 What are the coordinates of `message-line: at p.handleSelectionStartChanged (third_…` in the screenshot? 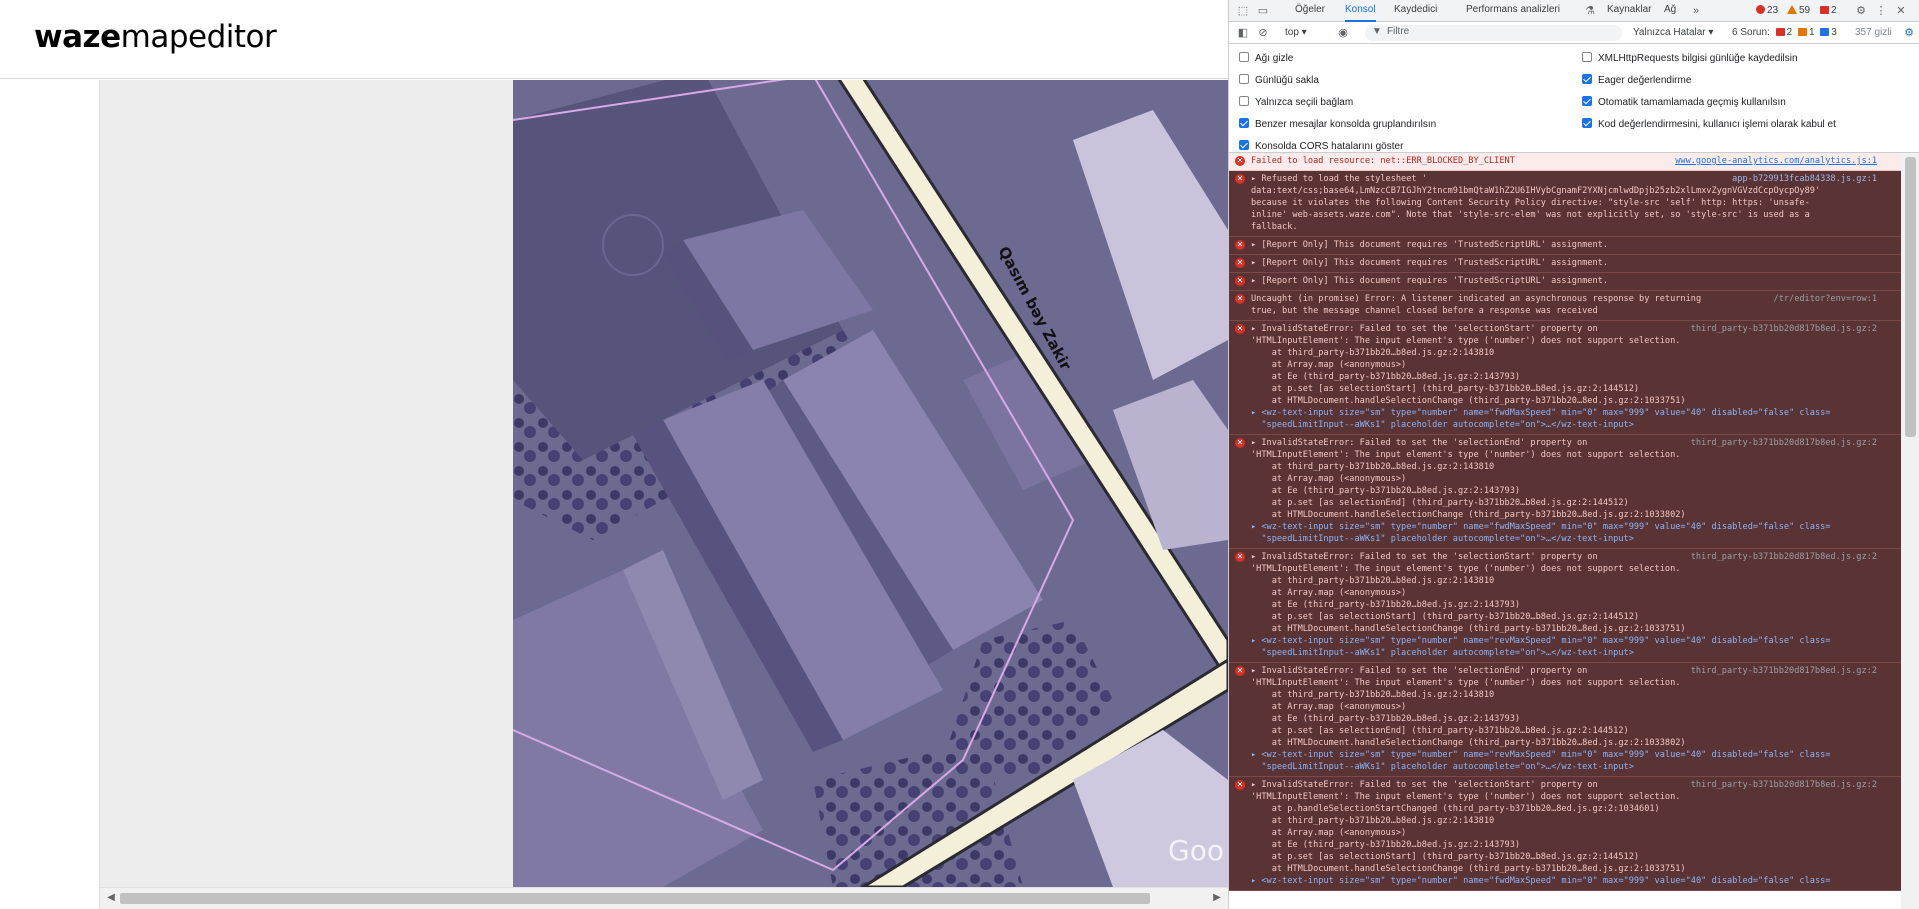 It's located at (1574, 809).